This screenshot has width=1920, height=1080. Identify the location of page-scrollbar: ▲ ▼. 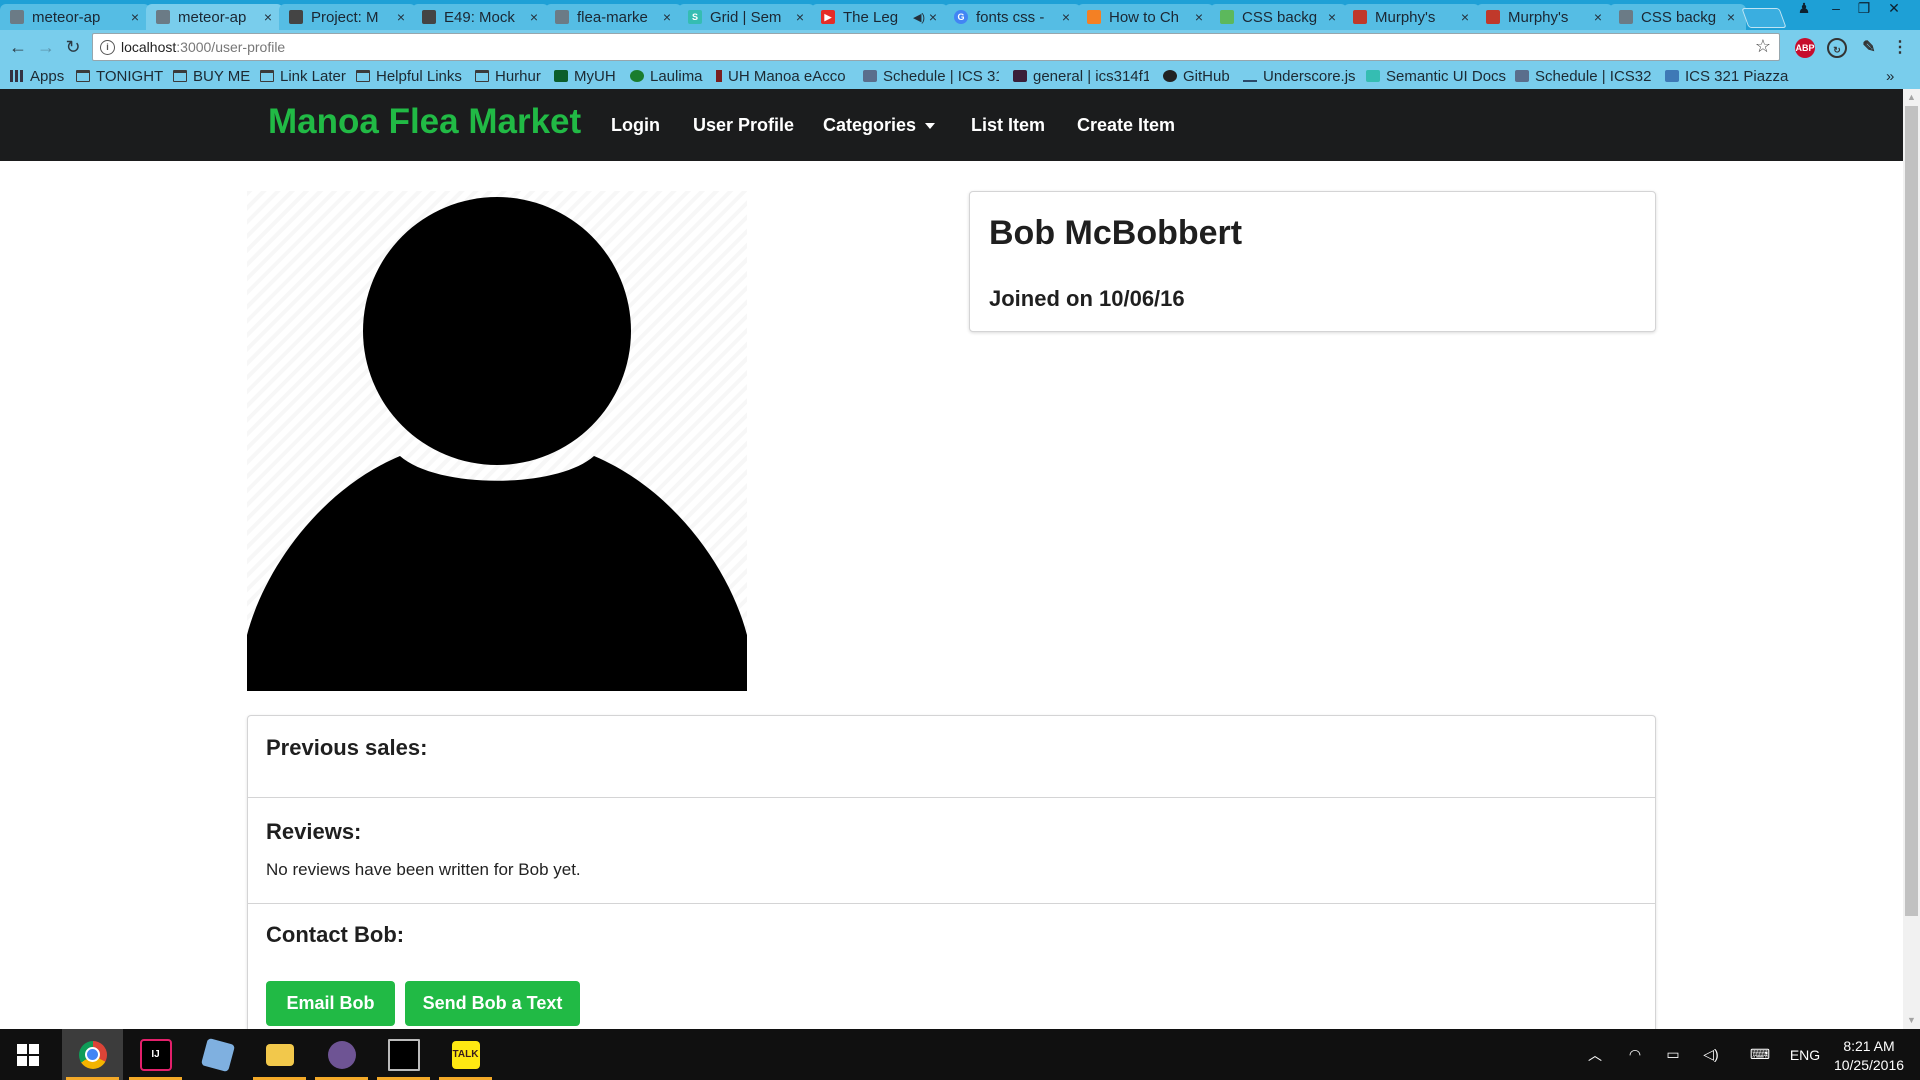
(1911, 559).